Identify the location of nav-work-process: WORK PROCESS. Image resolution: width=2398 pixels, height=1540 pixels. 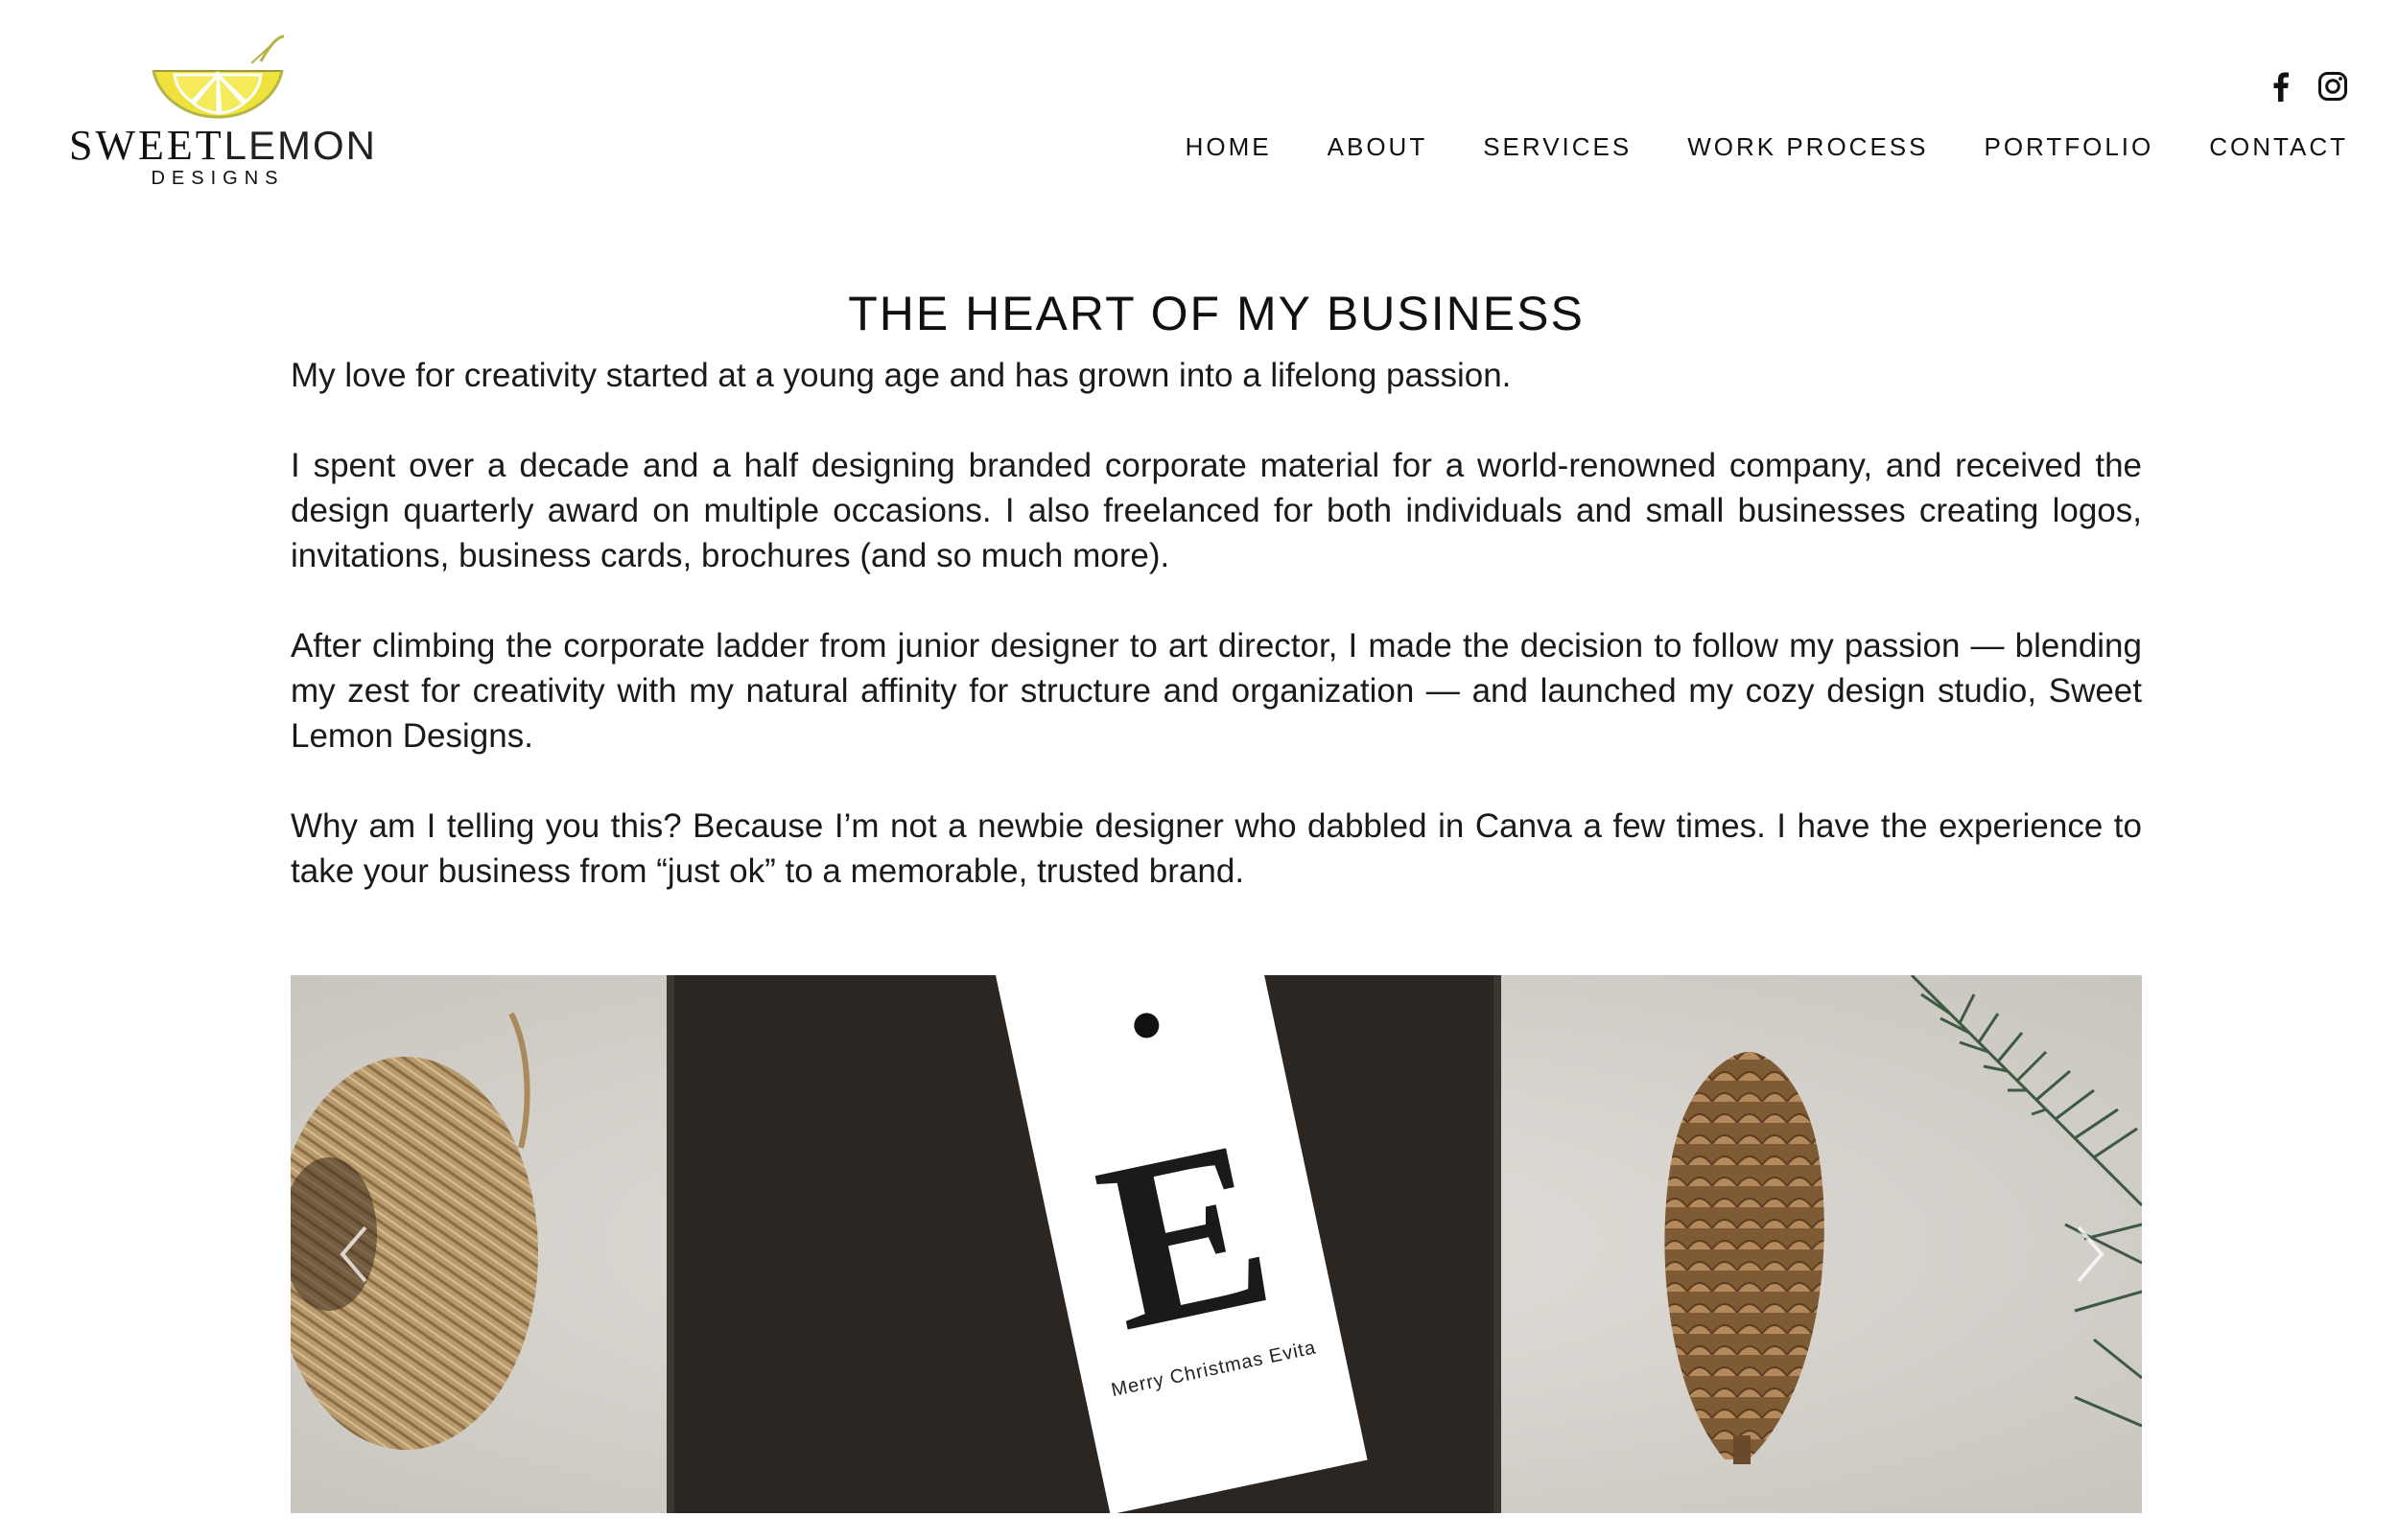
(1808, 146).